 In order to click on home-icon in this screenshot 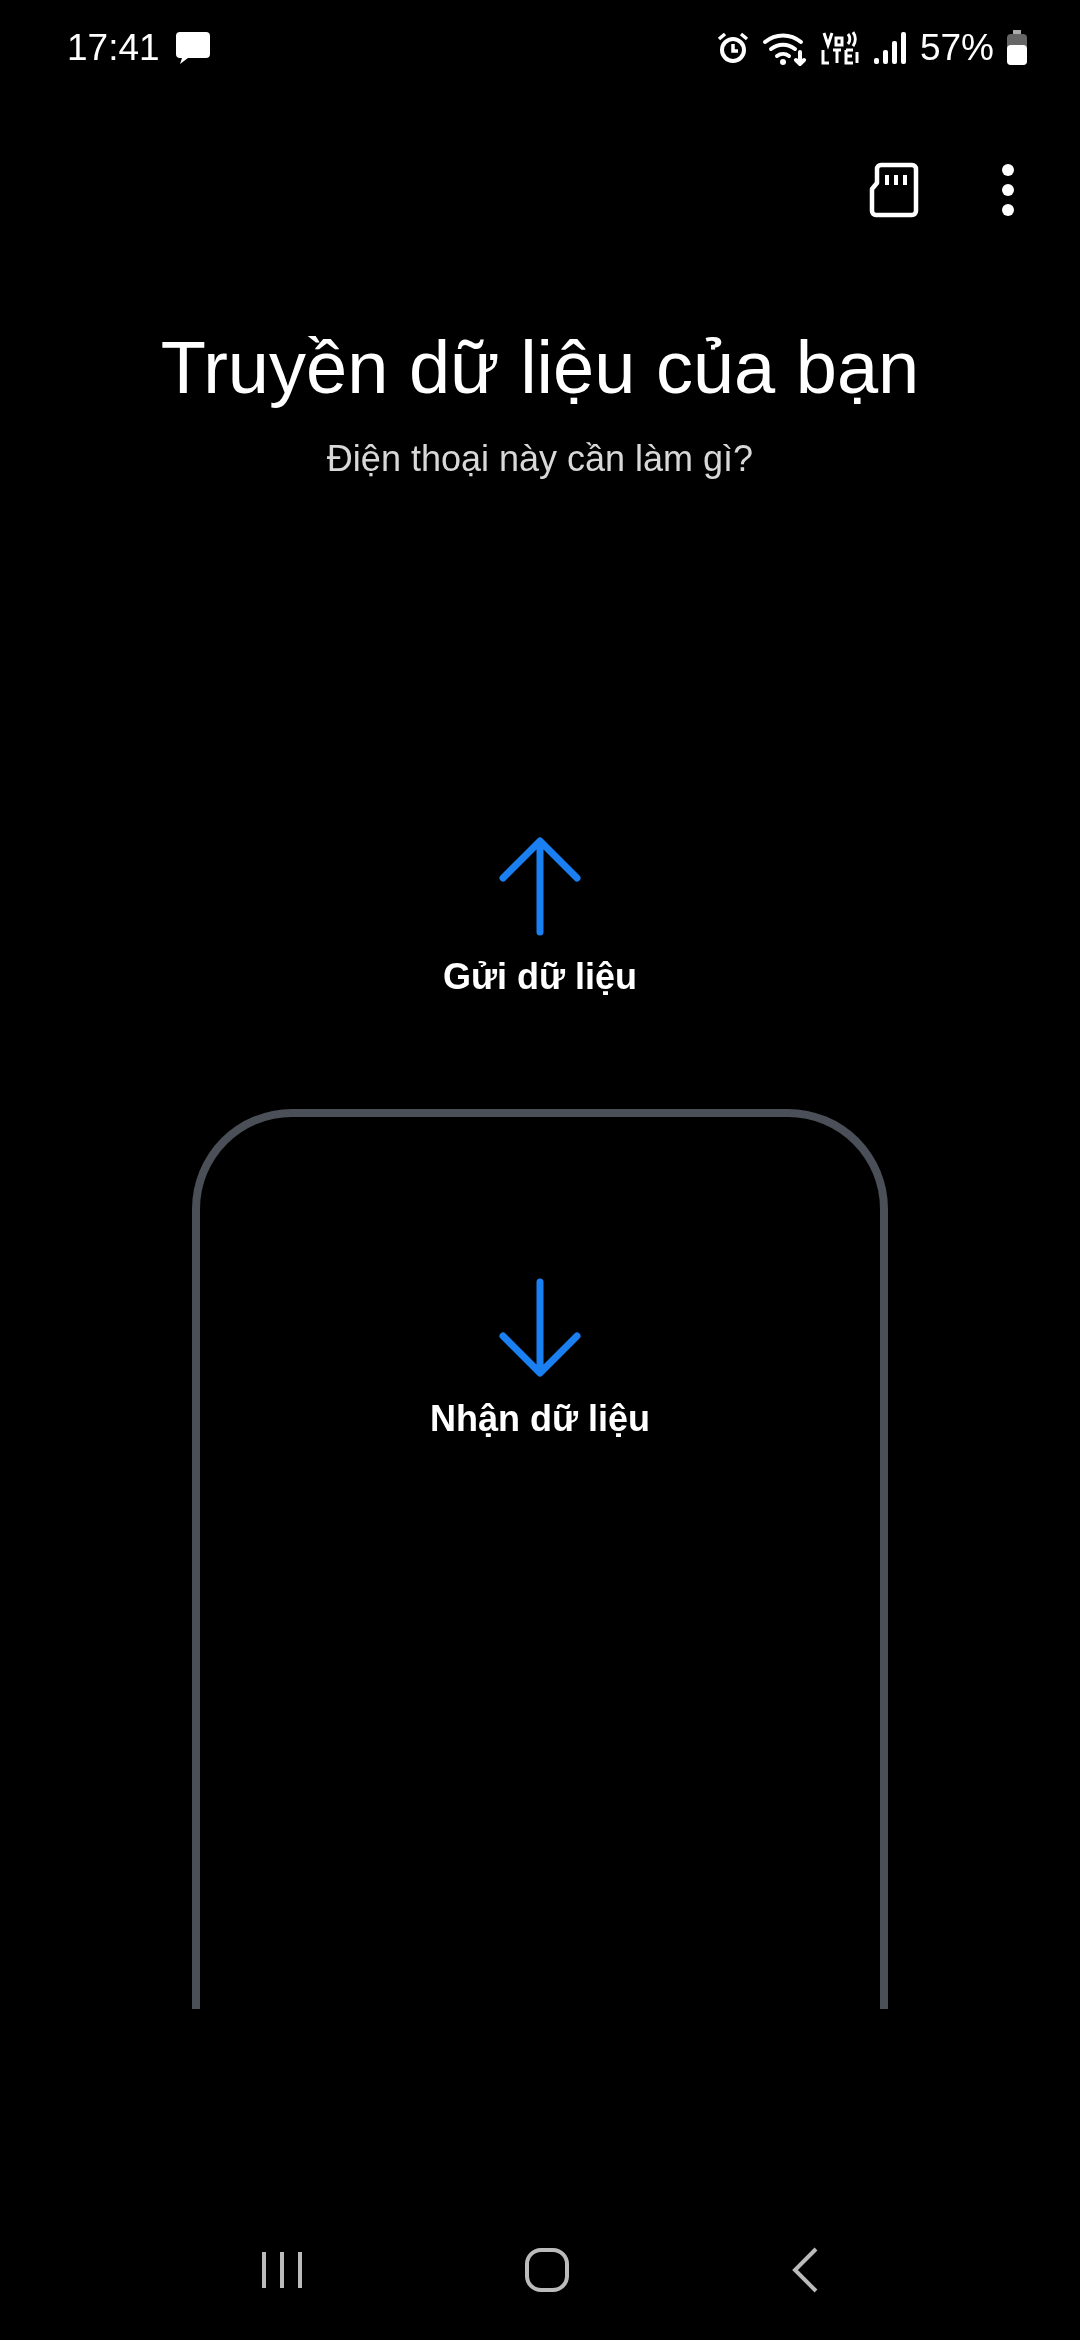, I will do `click(547, 2270)`.